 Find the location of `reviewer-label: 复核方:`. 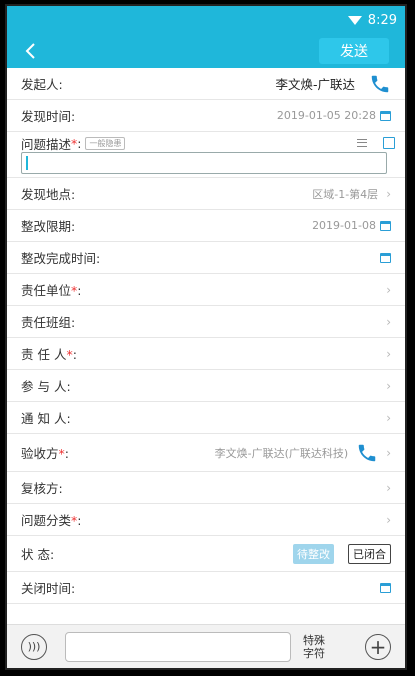

reviewer-label: 复核方: is located at coordinates (42, 488).